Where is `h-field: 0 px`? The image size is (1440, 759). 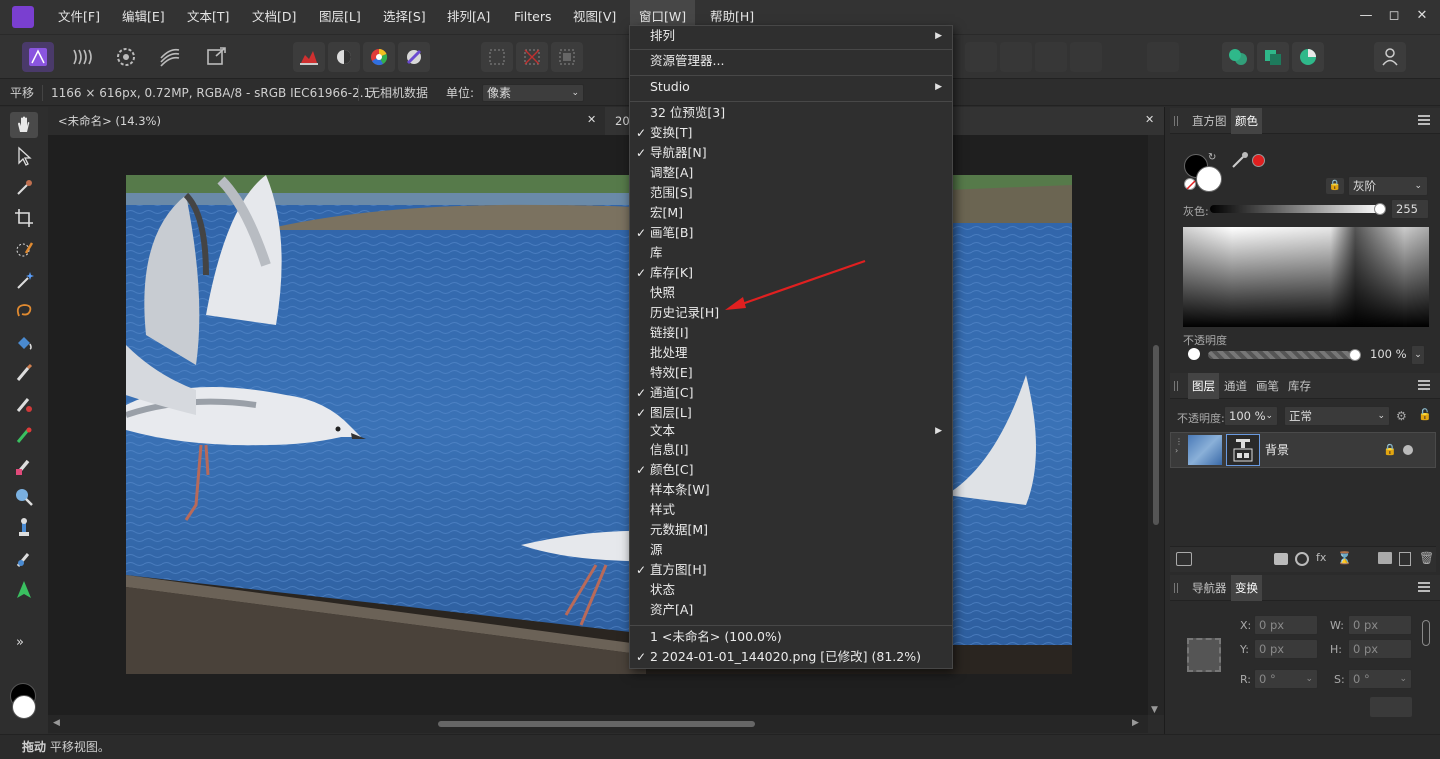 h-field: 0 px is located at coordinates (1380, 649).